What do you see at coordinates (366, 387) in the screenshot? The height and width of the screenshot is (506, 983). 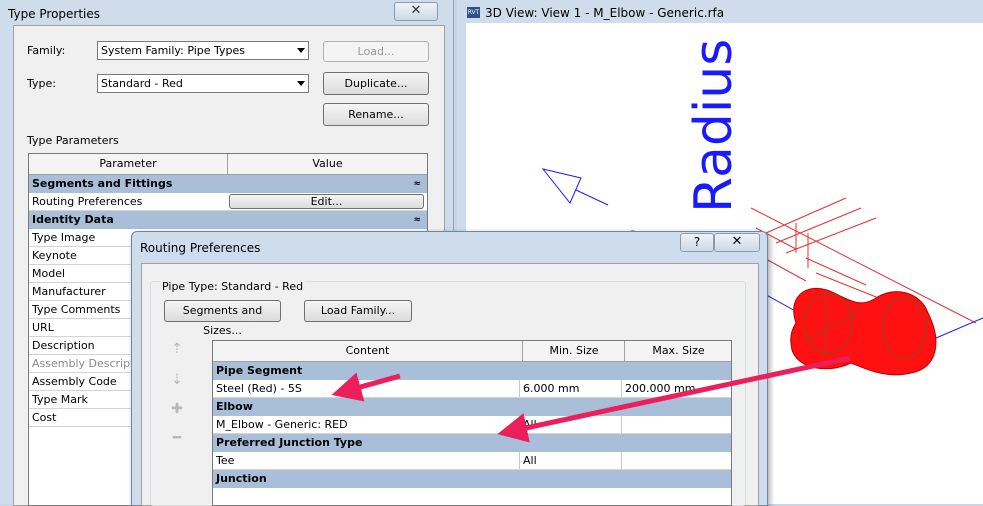 I see `annotation-arrow-segment` at bounding box center [366, 387].